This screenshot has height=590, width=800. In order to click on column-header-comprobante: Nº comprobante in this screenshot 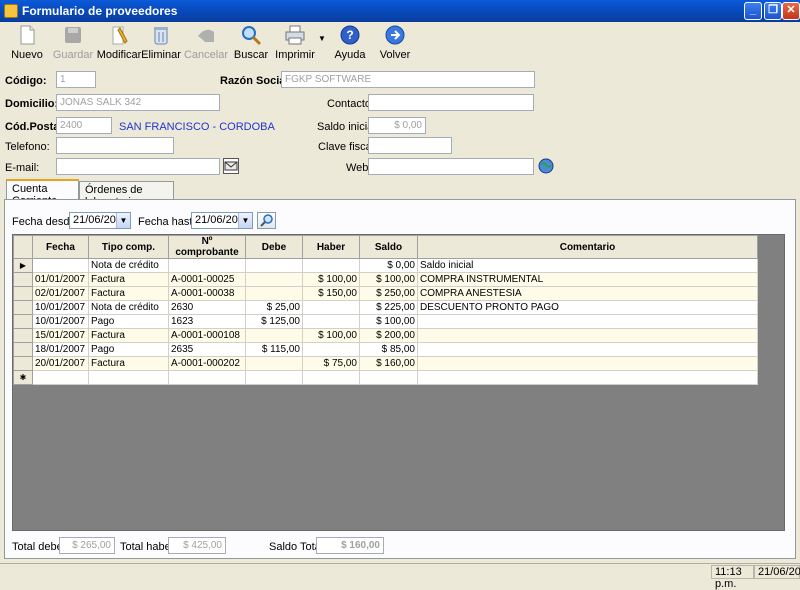, I will do `click(207, 247)`.